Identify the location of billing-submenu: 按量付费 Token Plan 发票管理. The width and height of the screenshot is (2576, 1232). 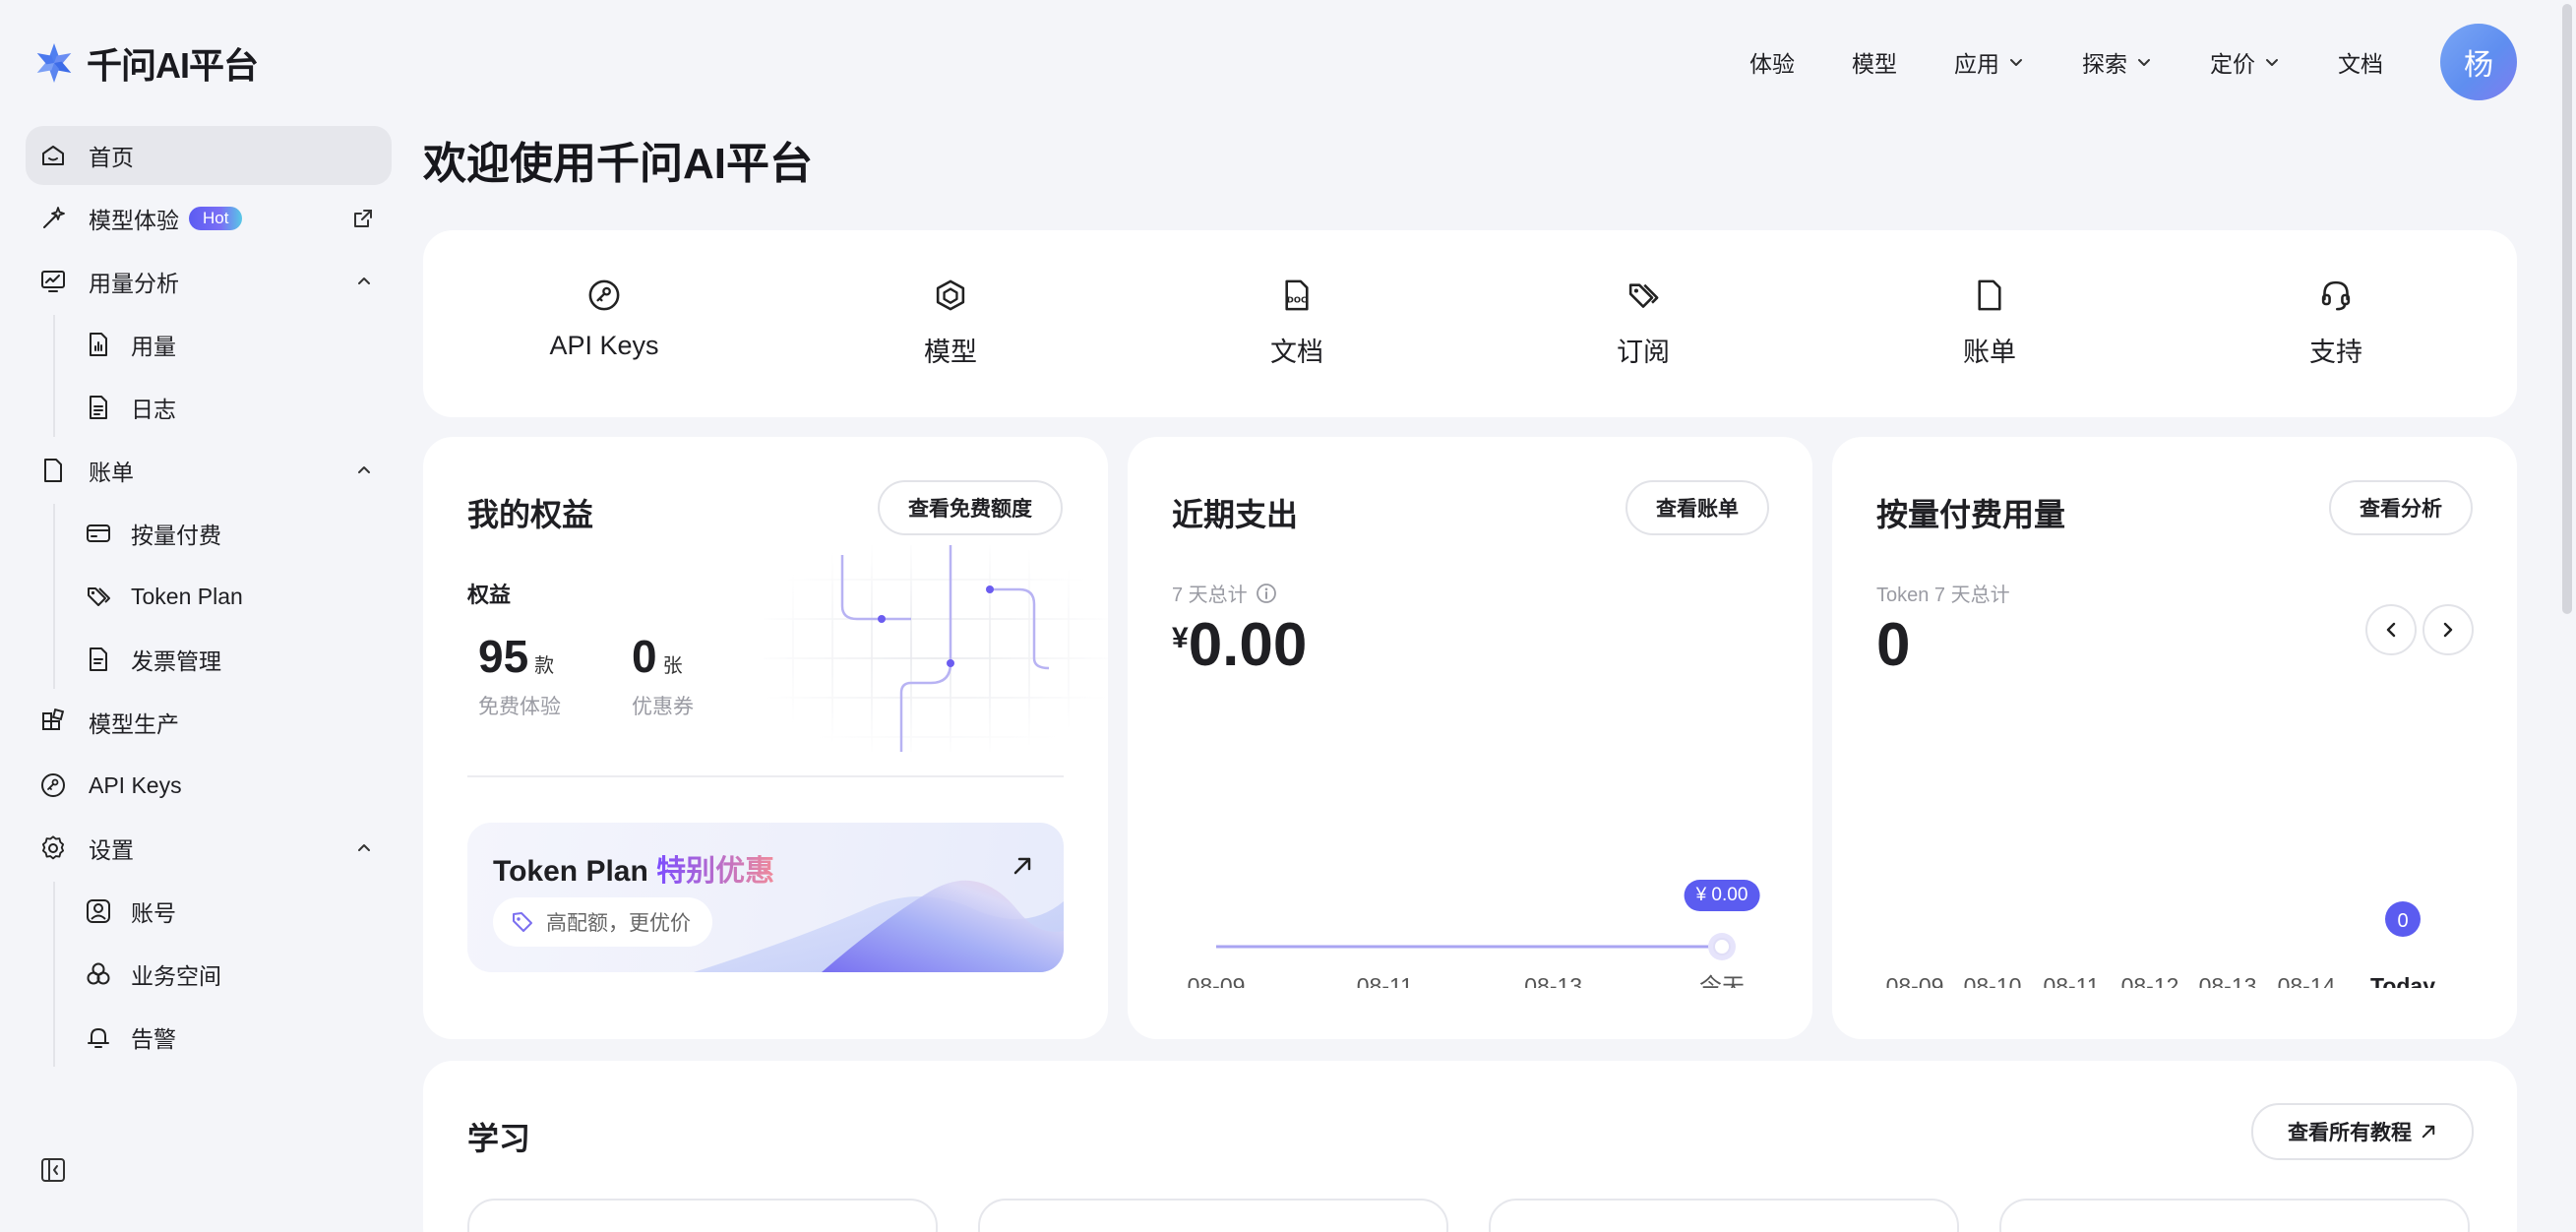
(209, 596).